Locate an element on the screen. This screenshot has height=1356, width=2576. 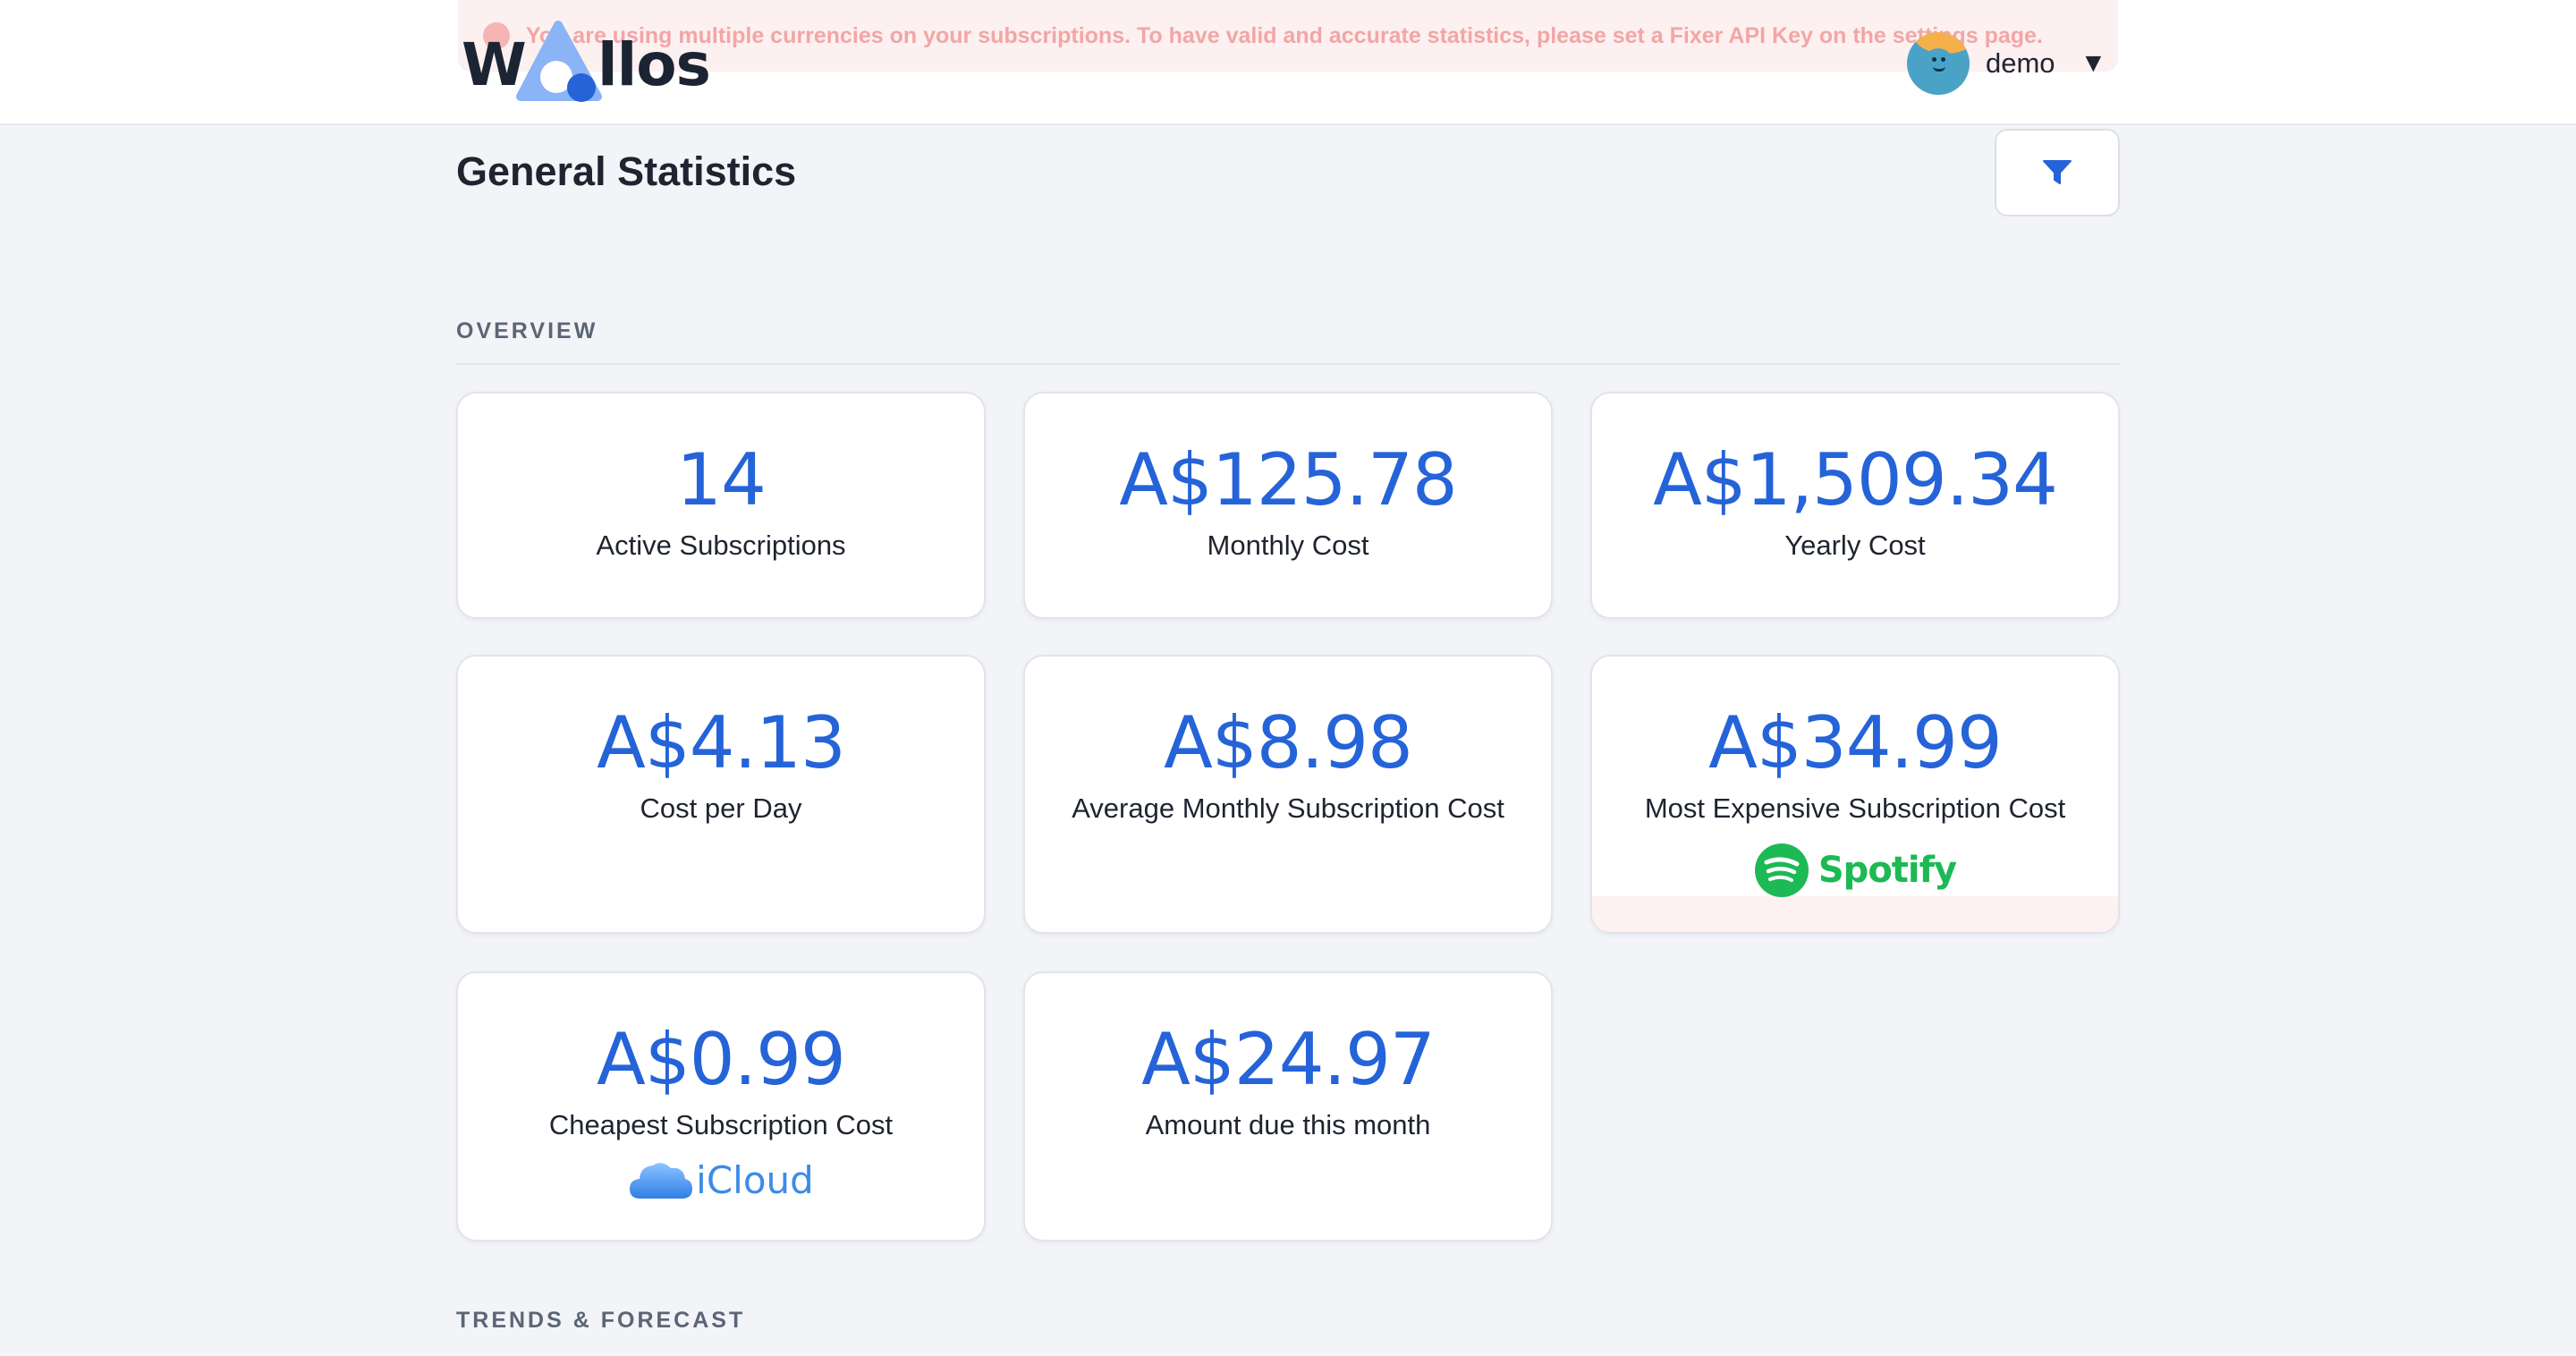
card-cheapest: A$0.99 Cheapest Subscription Cost iCloud is located at coordinates (721, 1106).